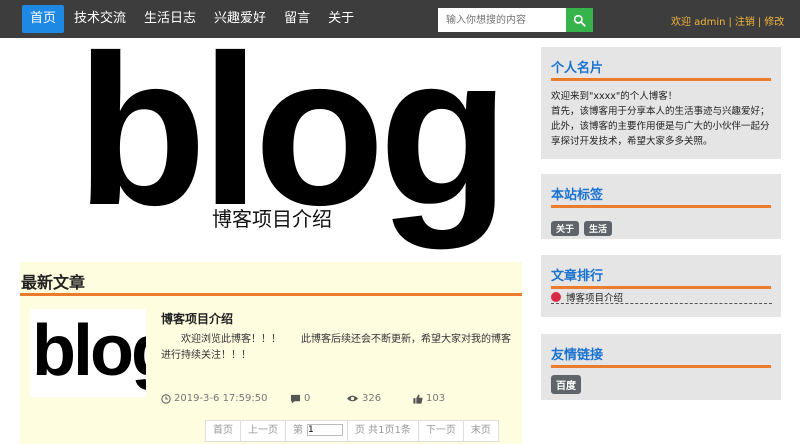 This screenshot has width=800, height=444. I want to click on search-button, so click(579, 20).